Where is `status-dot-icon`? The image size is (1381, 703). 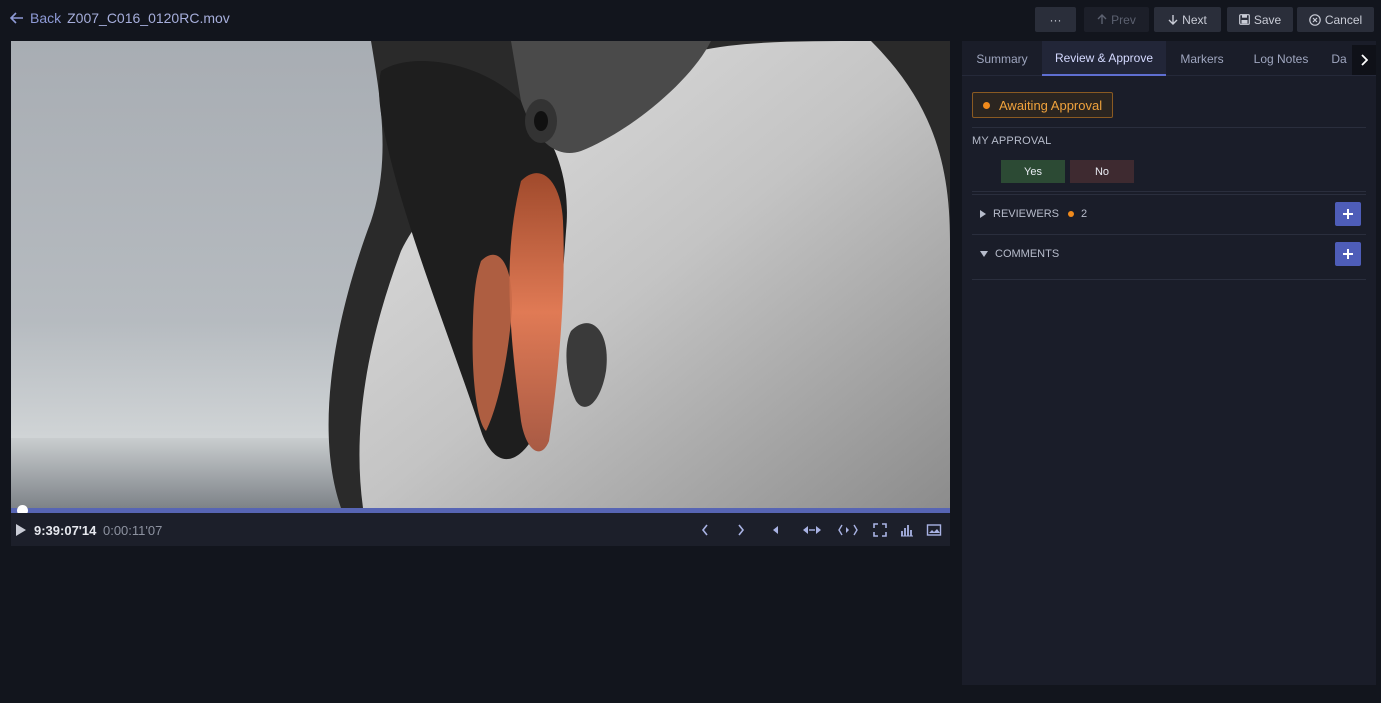 status-dot-icon is located at coordinates (986, 105).